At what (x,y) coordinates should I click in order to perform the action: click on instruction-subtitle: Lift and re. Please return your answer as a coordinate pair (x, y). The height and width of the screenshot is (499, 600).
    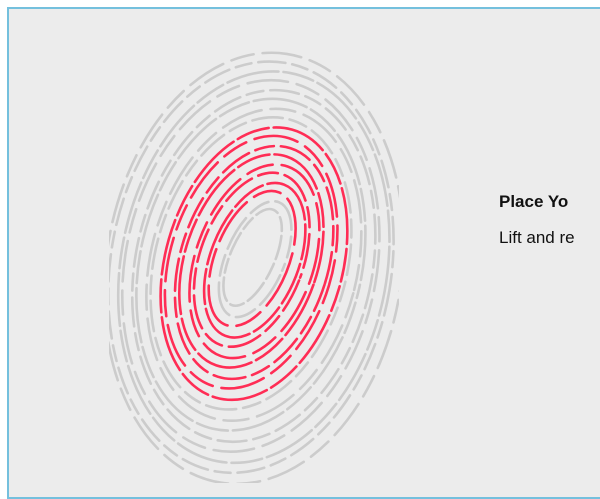
    Looking at the image, I should click on (537, 237).